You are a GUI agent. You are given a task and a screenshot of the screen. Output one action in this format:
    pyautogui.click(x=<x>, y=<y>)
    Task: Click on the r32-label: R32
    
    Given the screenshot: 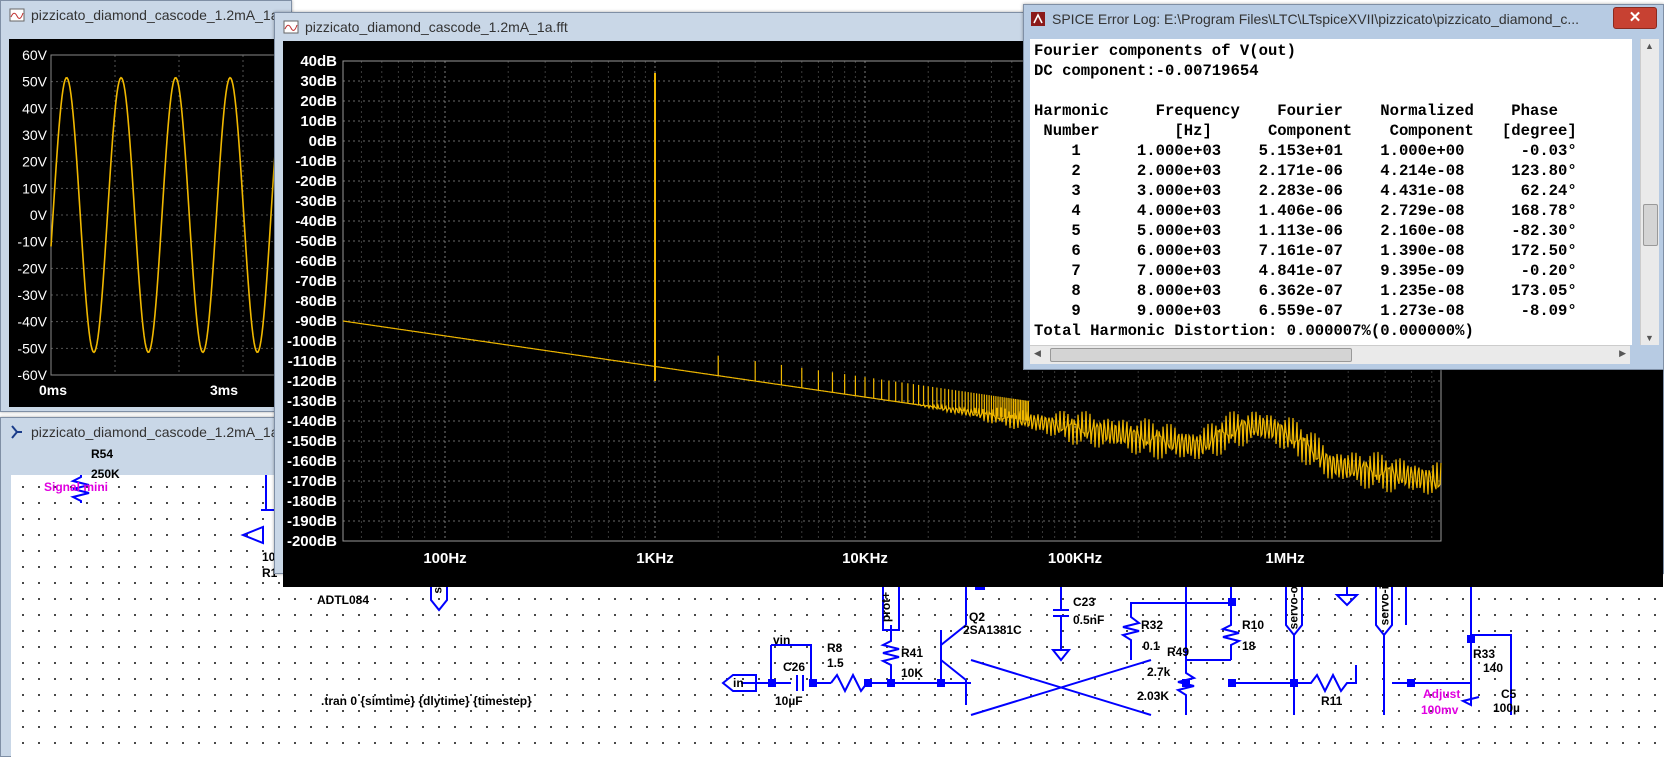 What is the action you would take?
    pyautogui.click(x=1152, y=625)
    